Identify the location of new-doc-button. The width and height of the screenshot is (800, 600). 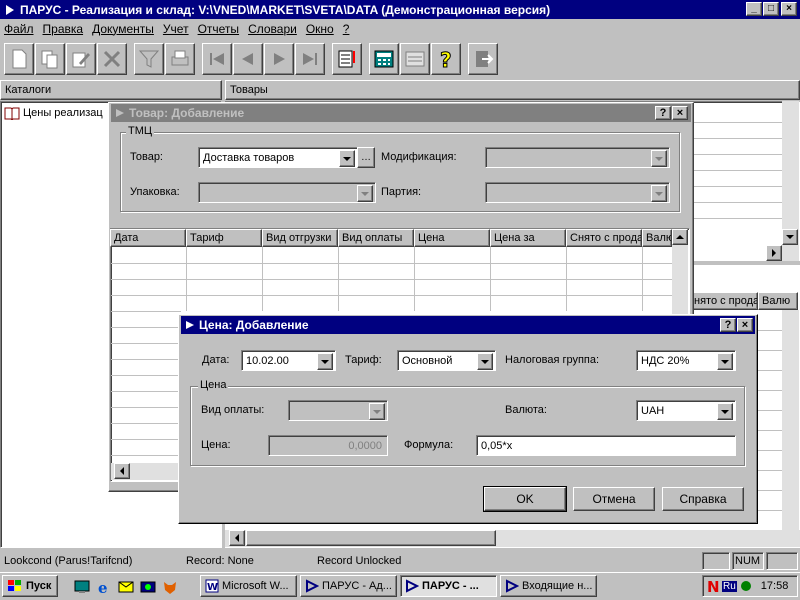
(19, 59).